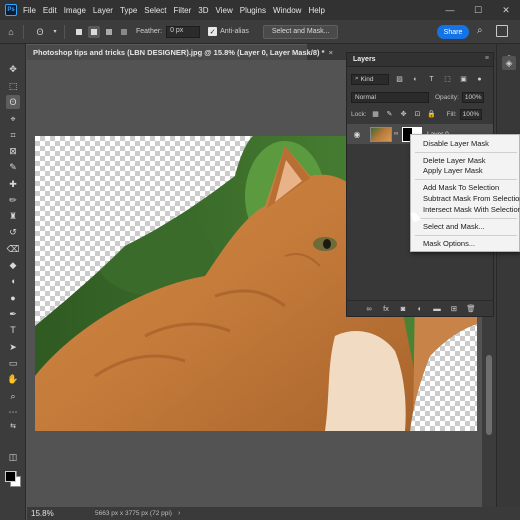 The image size is (520, 520). I want to click on menu-item-intersect-mask-with-selection: Intersect Mask With Selection, so click(465, 209).